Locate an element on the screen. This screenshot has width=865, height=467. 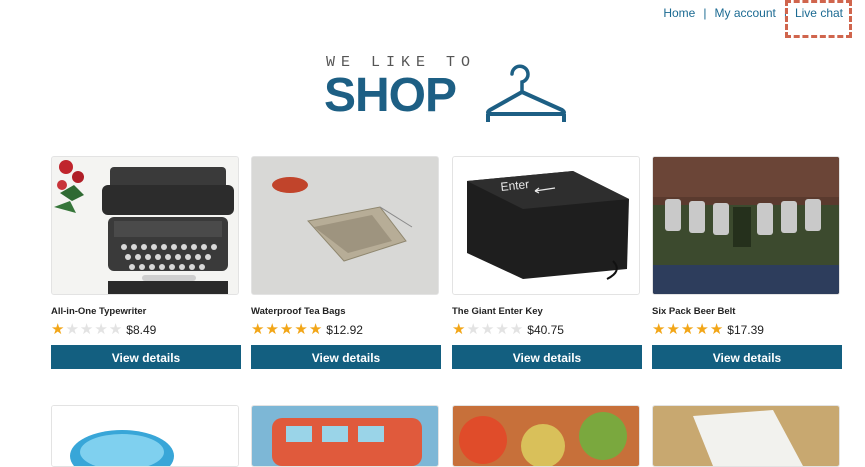
svg-text: Enter is located at coordinates (515, 185).